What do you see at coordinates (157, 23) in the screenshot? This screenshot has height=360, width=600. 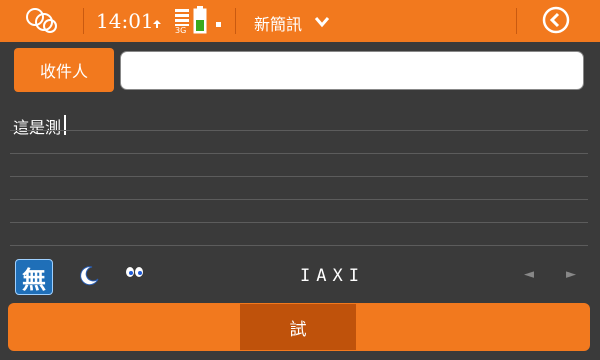 I see `alarm-icon` at bounding box center [157, 23].